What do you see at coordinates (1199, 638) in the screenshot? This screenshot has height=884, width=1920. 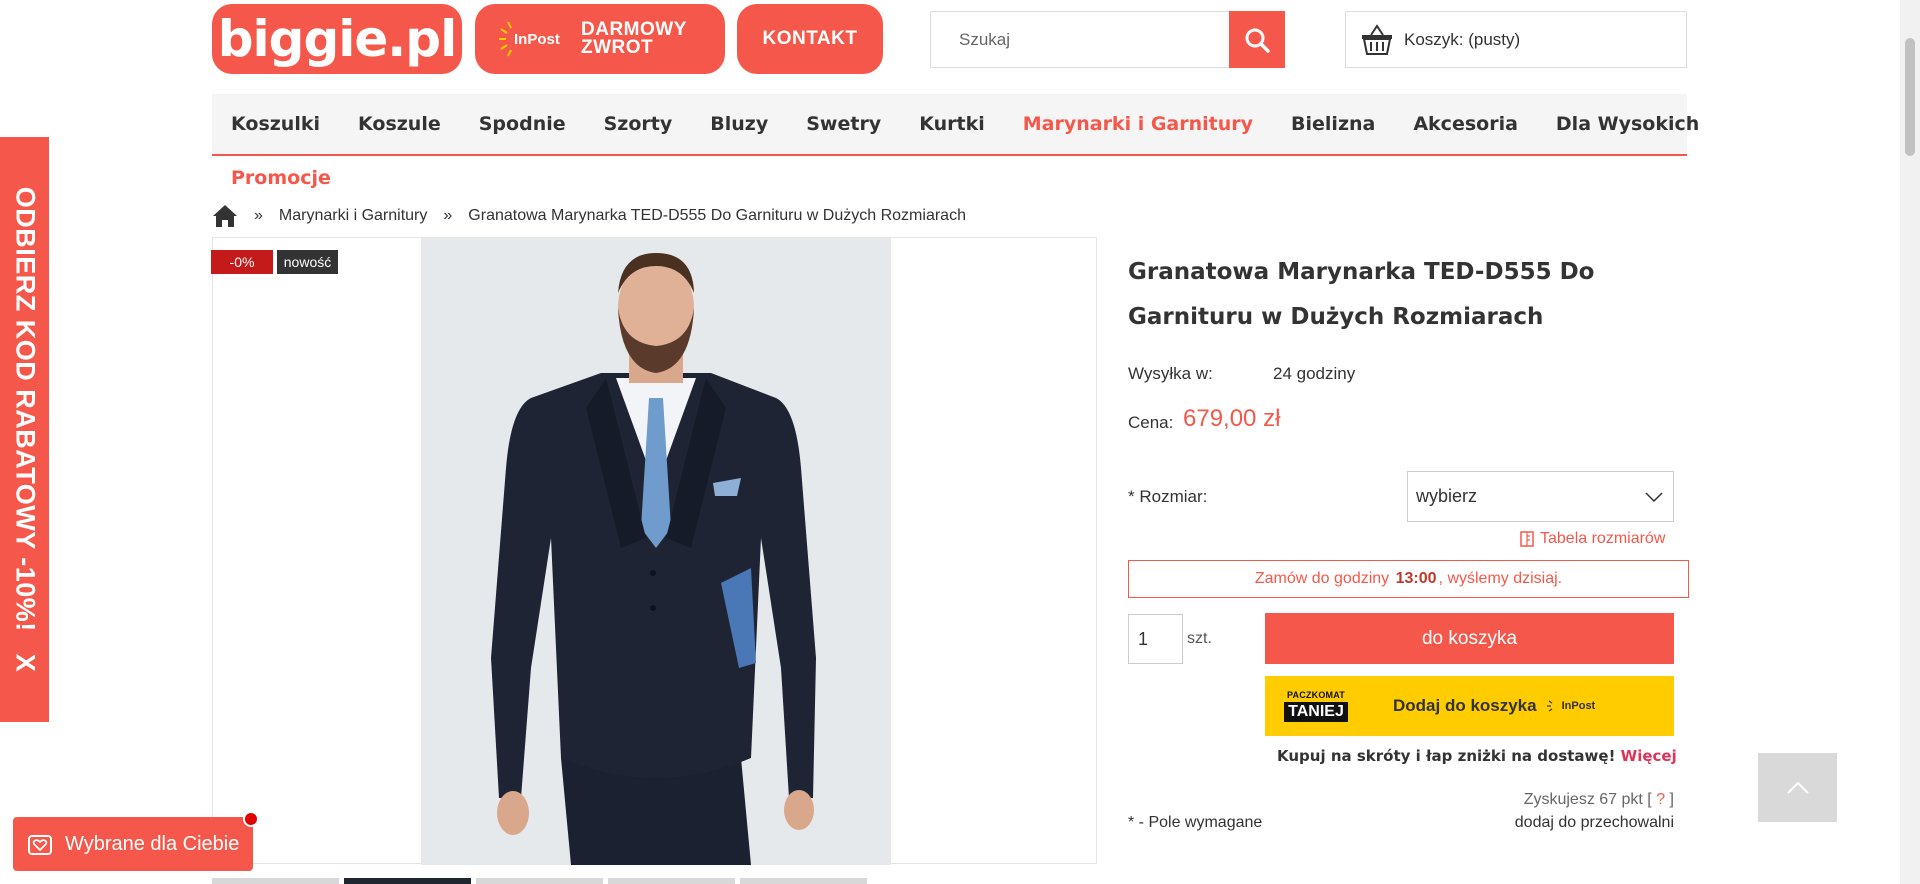 I see `quantity-unit: szt.` at bounding box center [1199, 638].